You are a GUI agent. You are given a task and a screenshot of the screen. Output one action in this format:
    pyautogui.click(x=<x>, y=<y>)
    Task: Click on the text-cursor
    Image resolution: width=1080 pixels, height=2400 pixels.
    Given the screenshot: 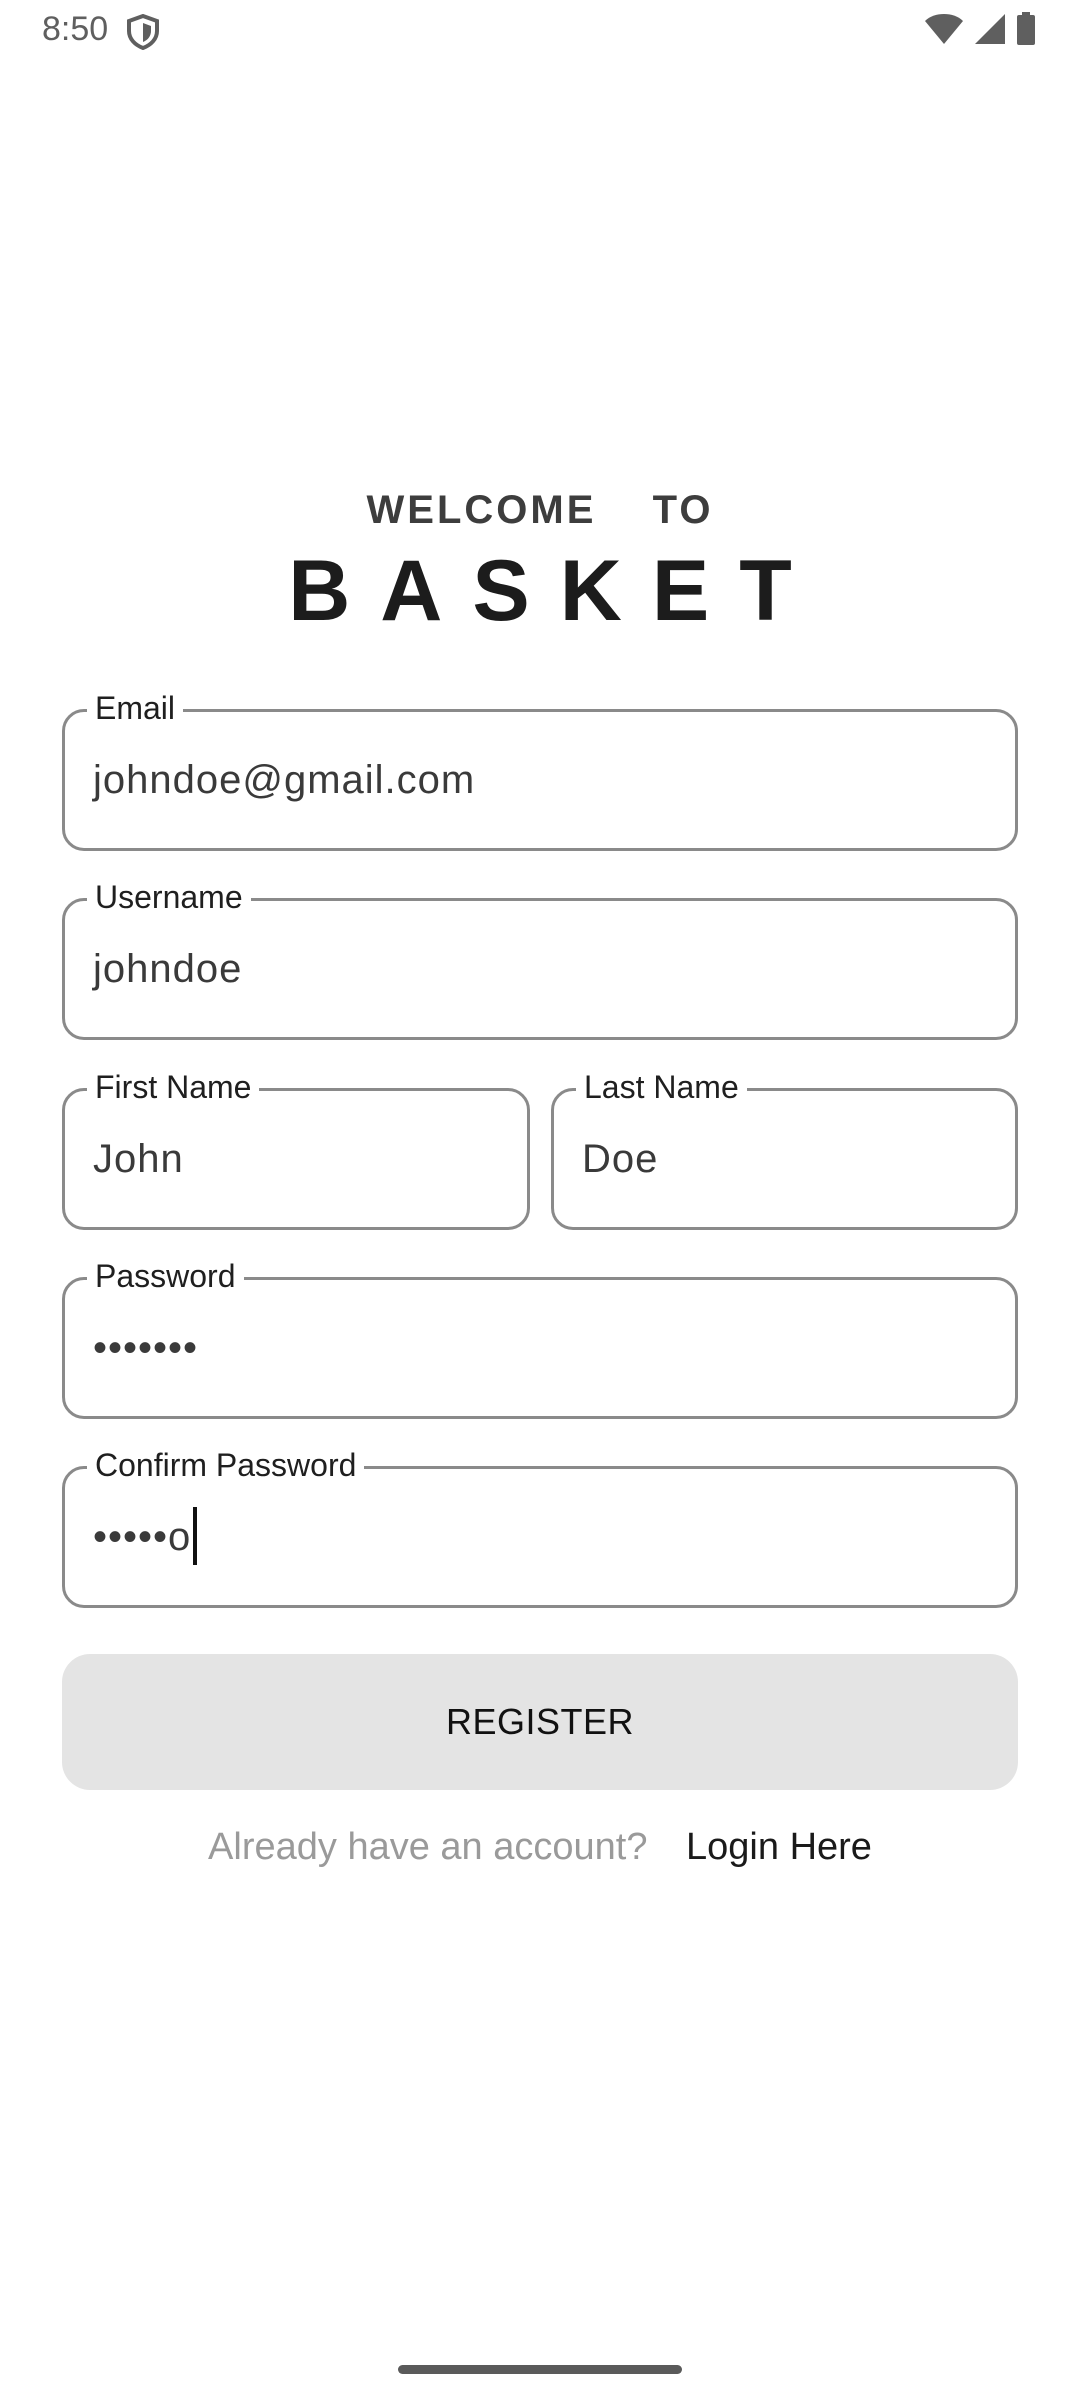 What is the action you would take?
    pyautogui.click(x=195, y=1536)
    